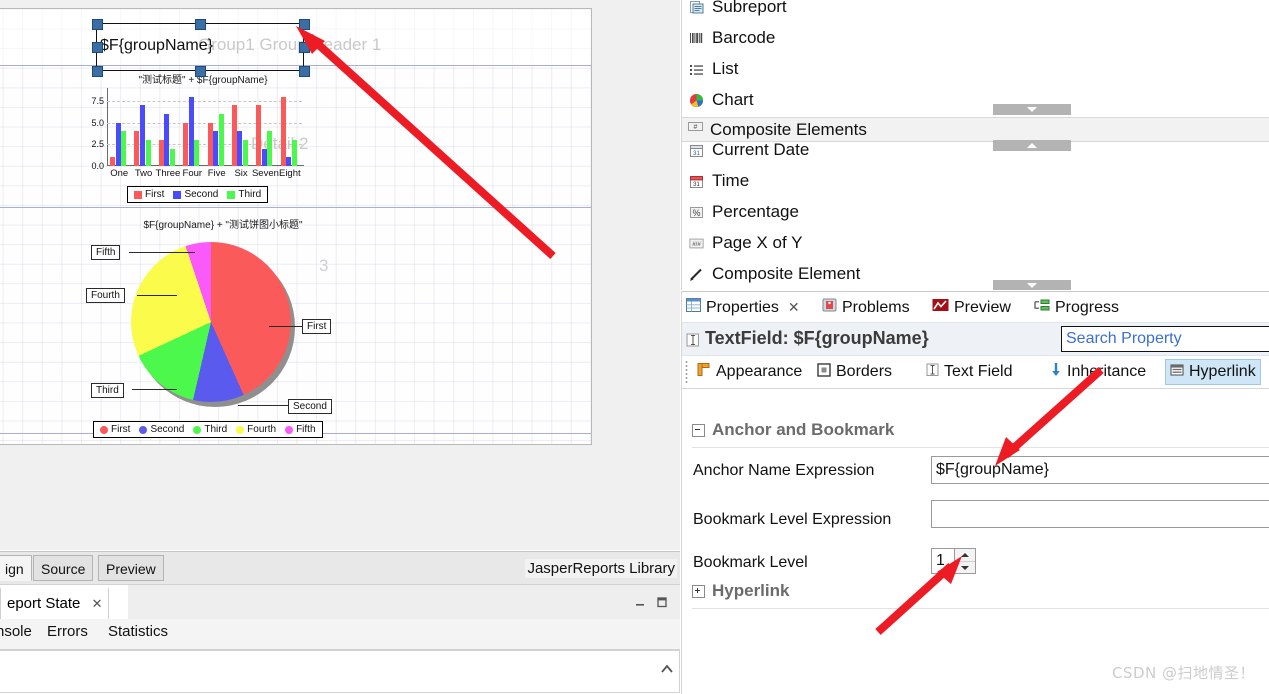  I want to click on palette-scroll-up, so click(1032, 145).